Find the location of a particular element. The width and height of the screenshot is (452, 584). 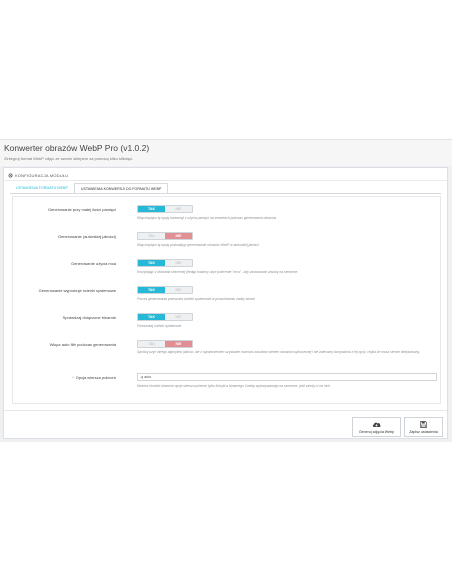

command-line-label-text: Opcja wiersza poleceń is located at coordinates (95, 377).